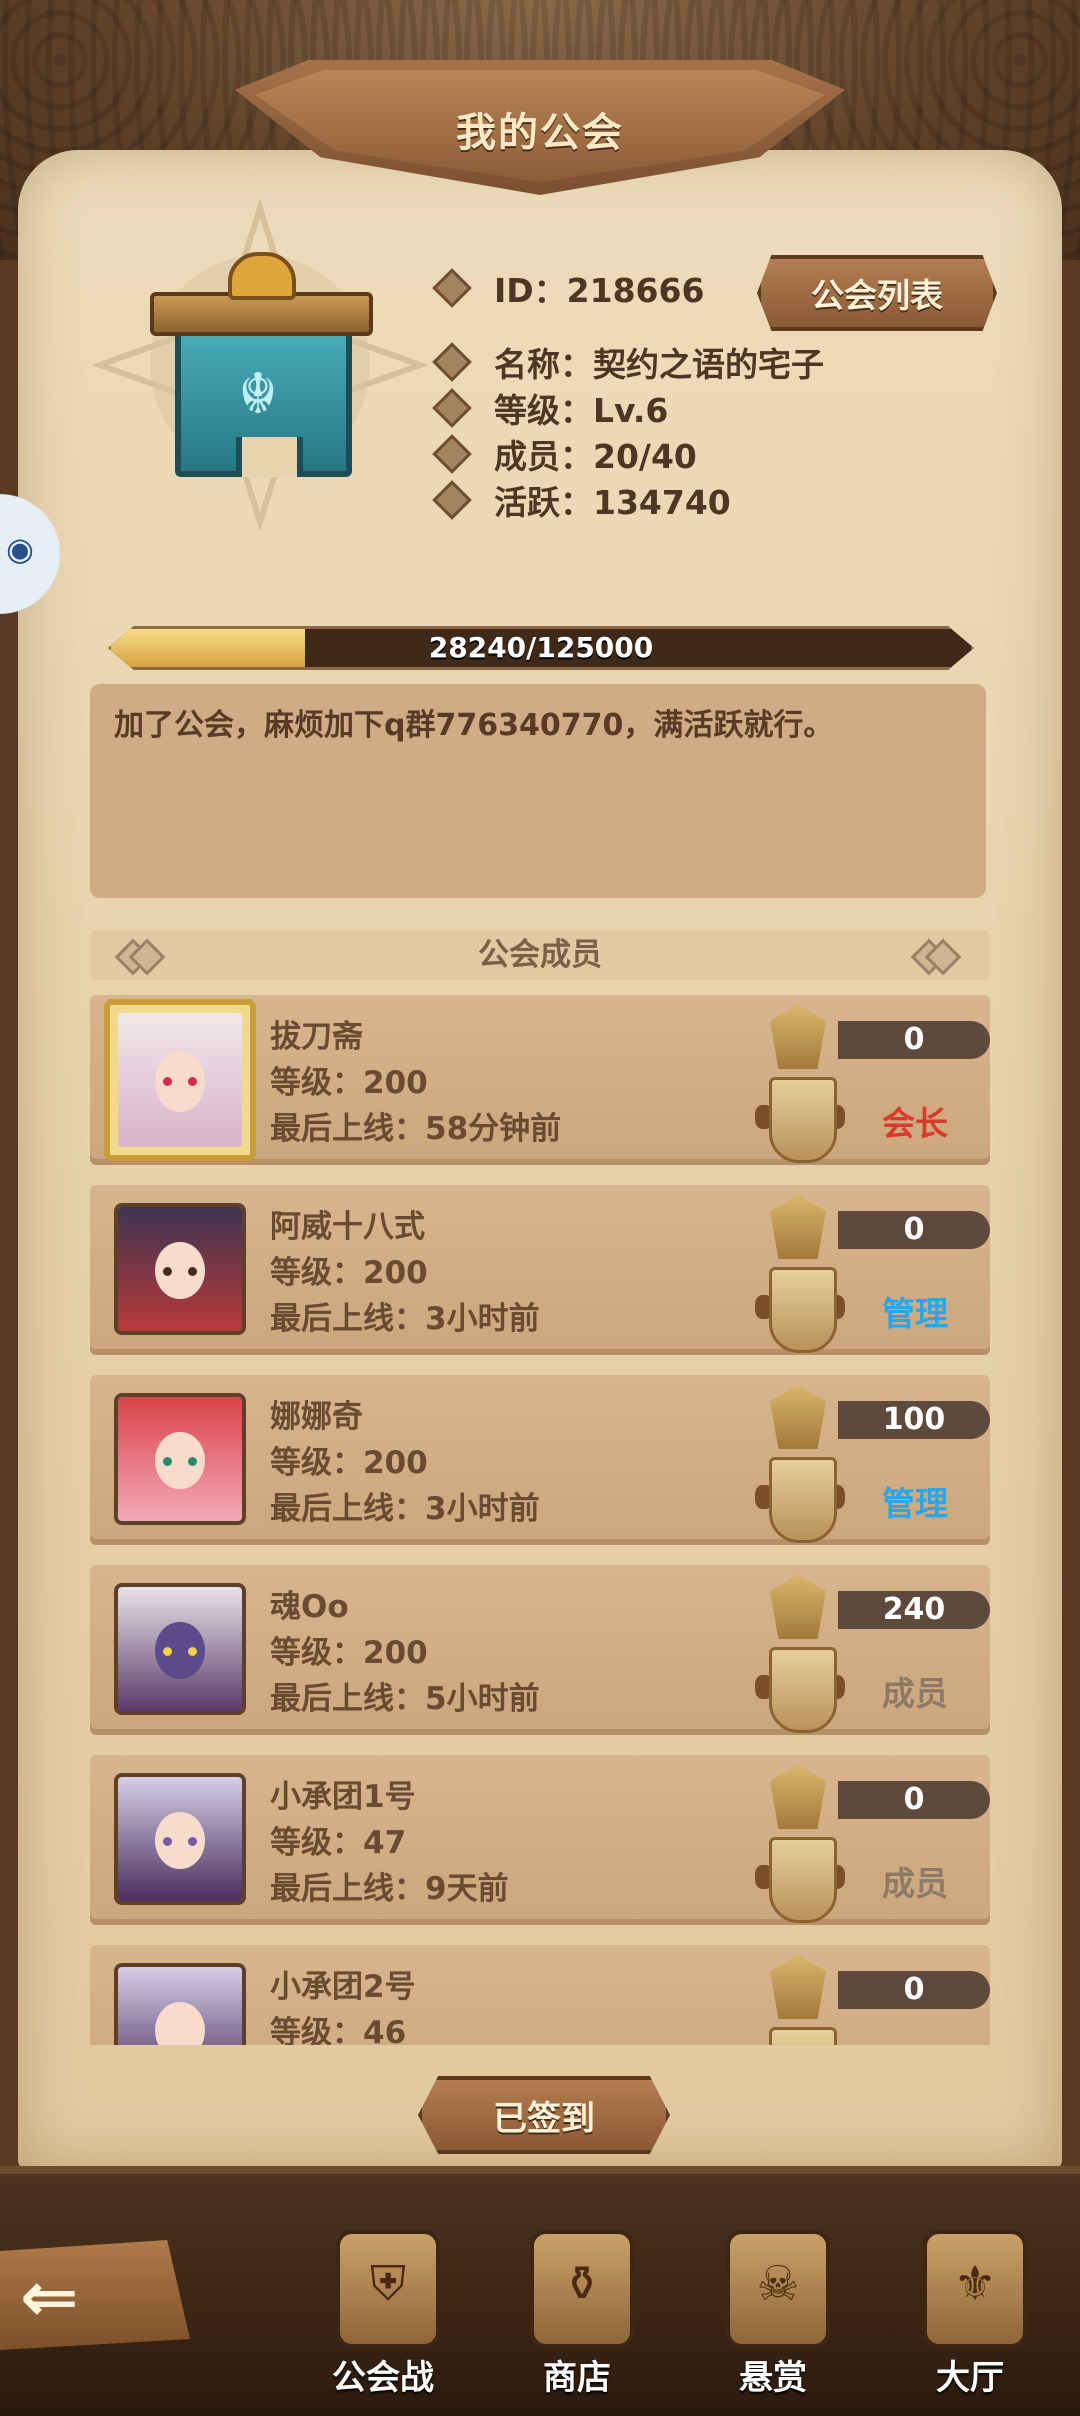  I want to click on guild-level: 等级：Lv.6, so click(581, 410).